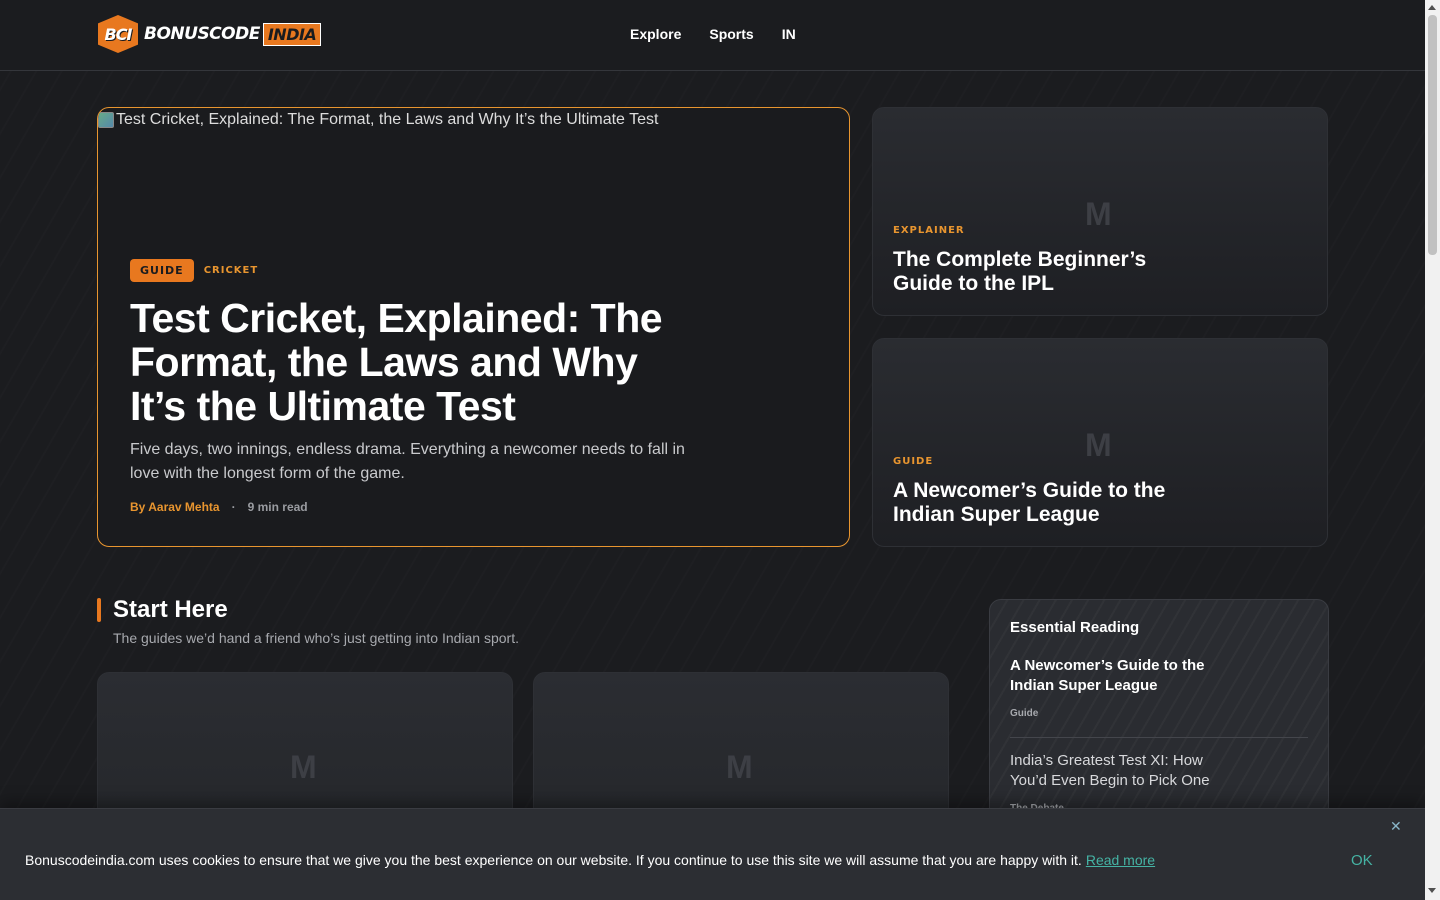 The height and width of the screenshot is (900, 1440). I want to click on side-card-title: The Complete Beginner’s Guide to the IPL, so click(1043, 272).